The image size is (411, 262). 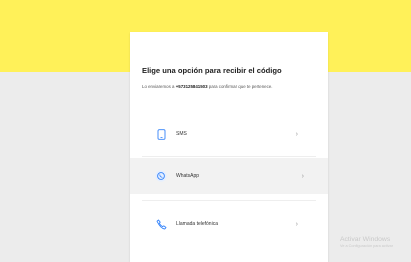 What do you see at coordinates (197, 224) in the screenshot?
I see `option-call-label: Llamada telefónica` at bounding box center [197, 224].